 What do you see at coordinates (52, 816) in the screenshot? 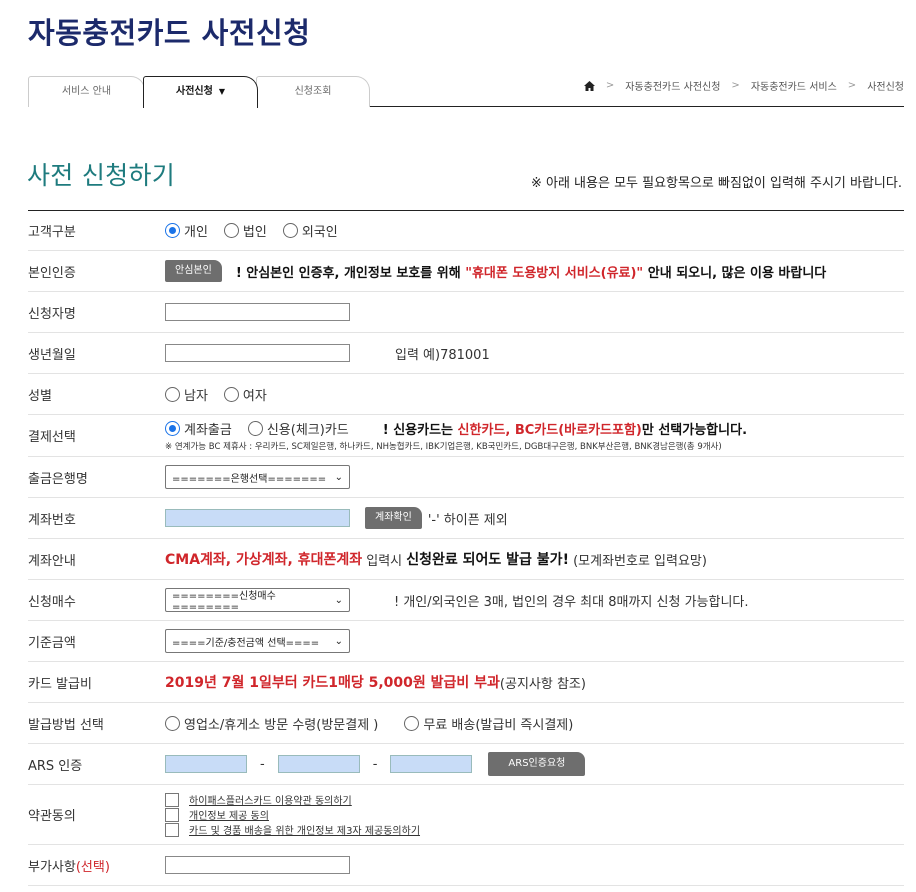
I see `field-label: 약관동의` at bounding box center [52, 816].